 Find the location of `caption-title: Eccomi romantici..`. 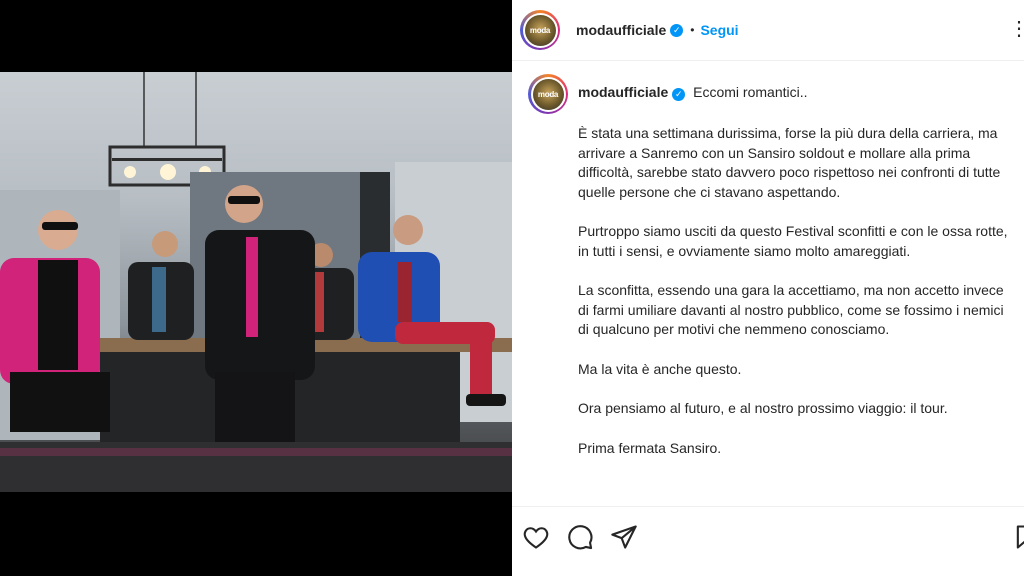

caption-title: Eccomi romantici.. is located at coordinates (750, 92).